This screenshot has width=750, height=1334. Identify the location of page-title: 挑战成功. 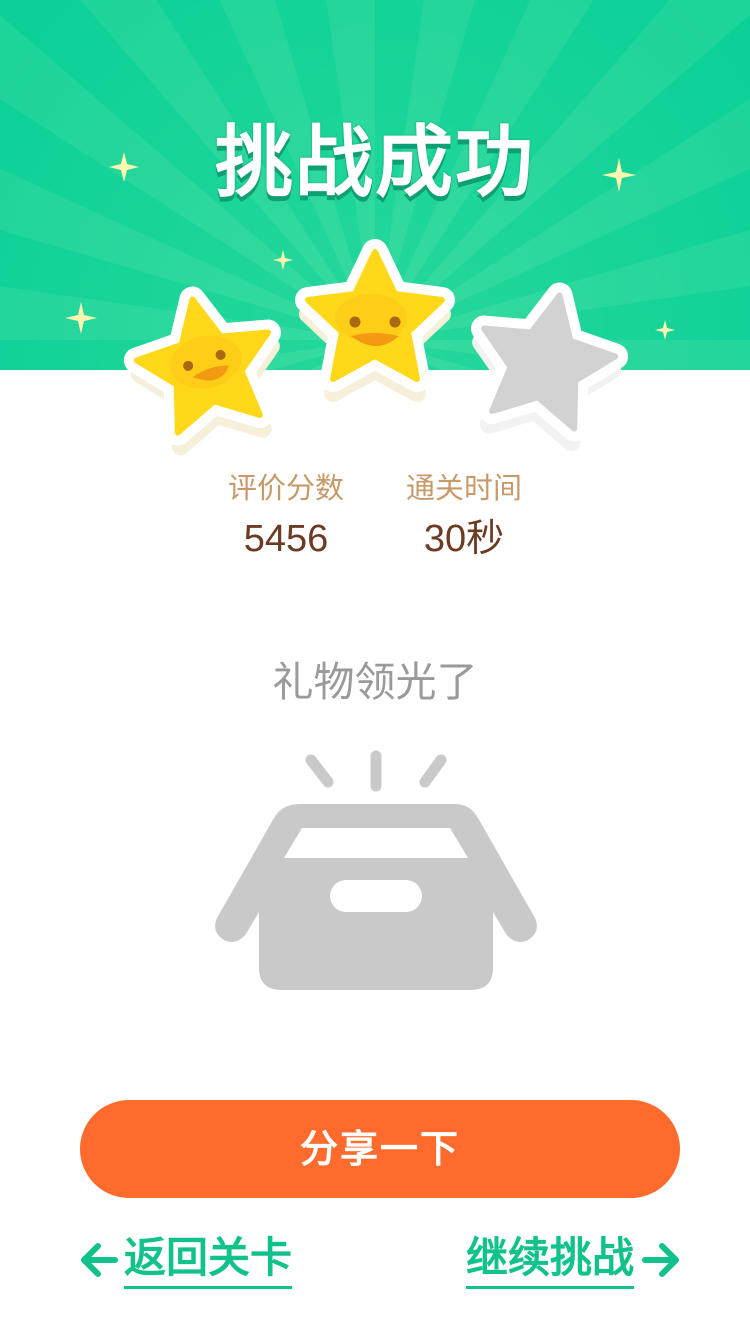
(374, 163).